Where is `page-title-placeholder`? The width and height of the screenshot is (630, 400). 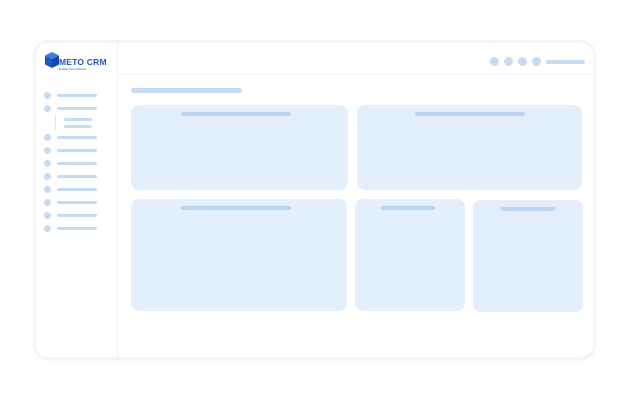 page-title-placeholder is located at coordinates (186, 90).